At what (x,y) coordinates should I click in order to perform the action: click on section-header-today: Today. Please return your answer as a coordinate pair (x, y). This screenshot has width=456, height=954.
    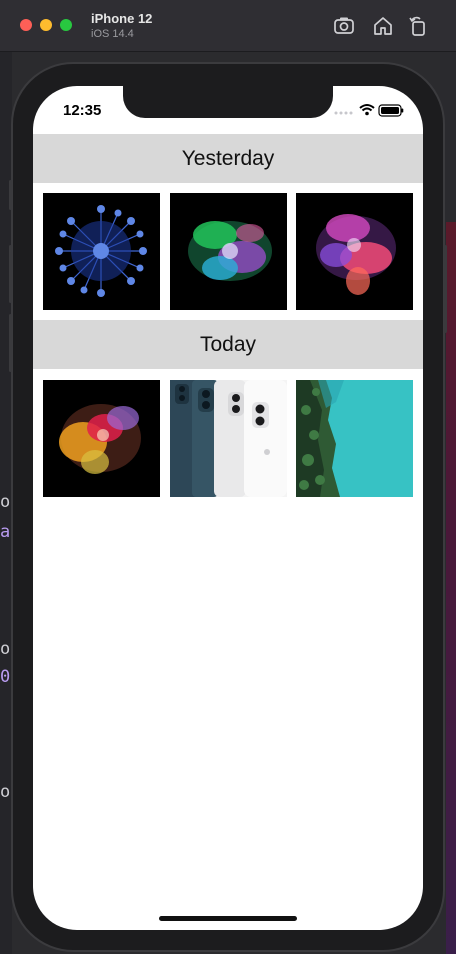
    Looking at the image, I should click on (228, 344).